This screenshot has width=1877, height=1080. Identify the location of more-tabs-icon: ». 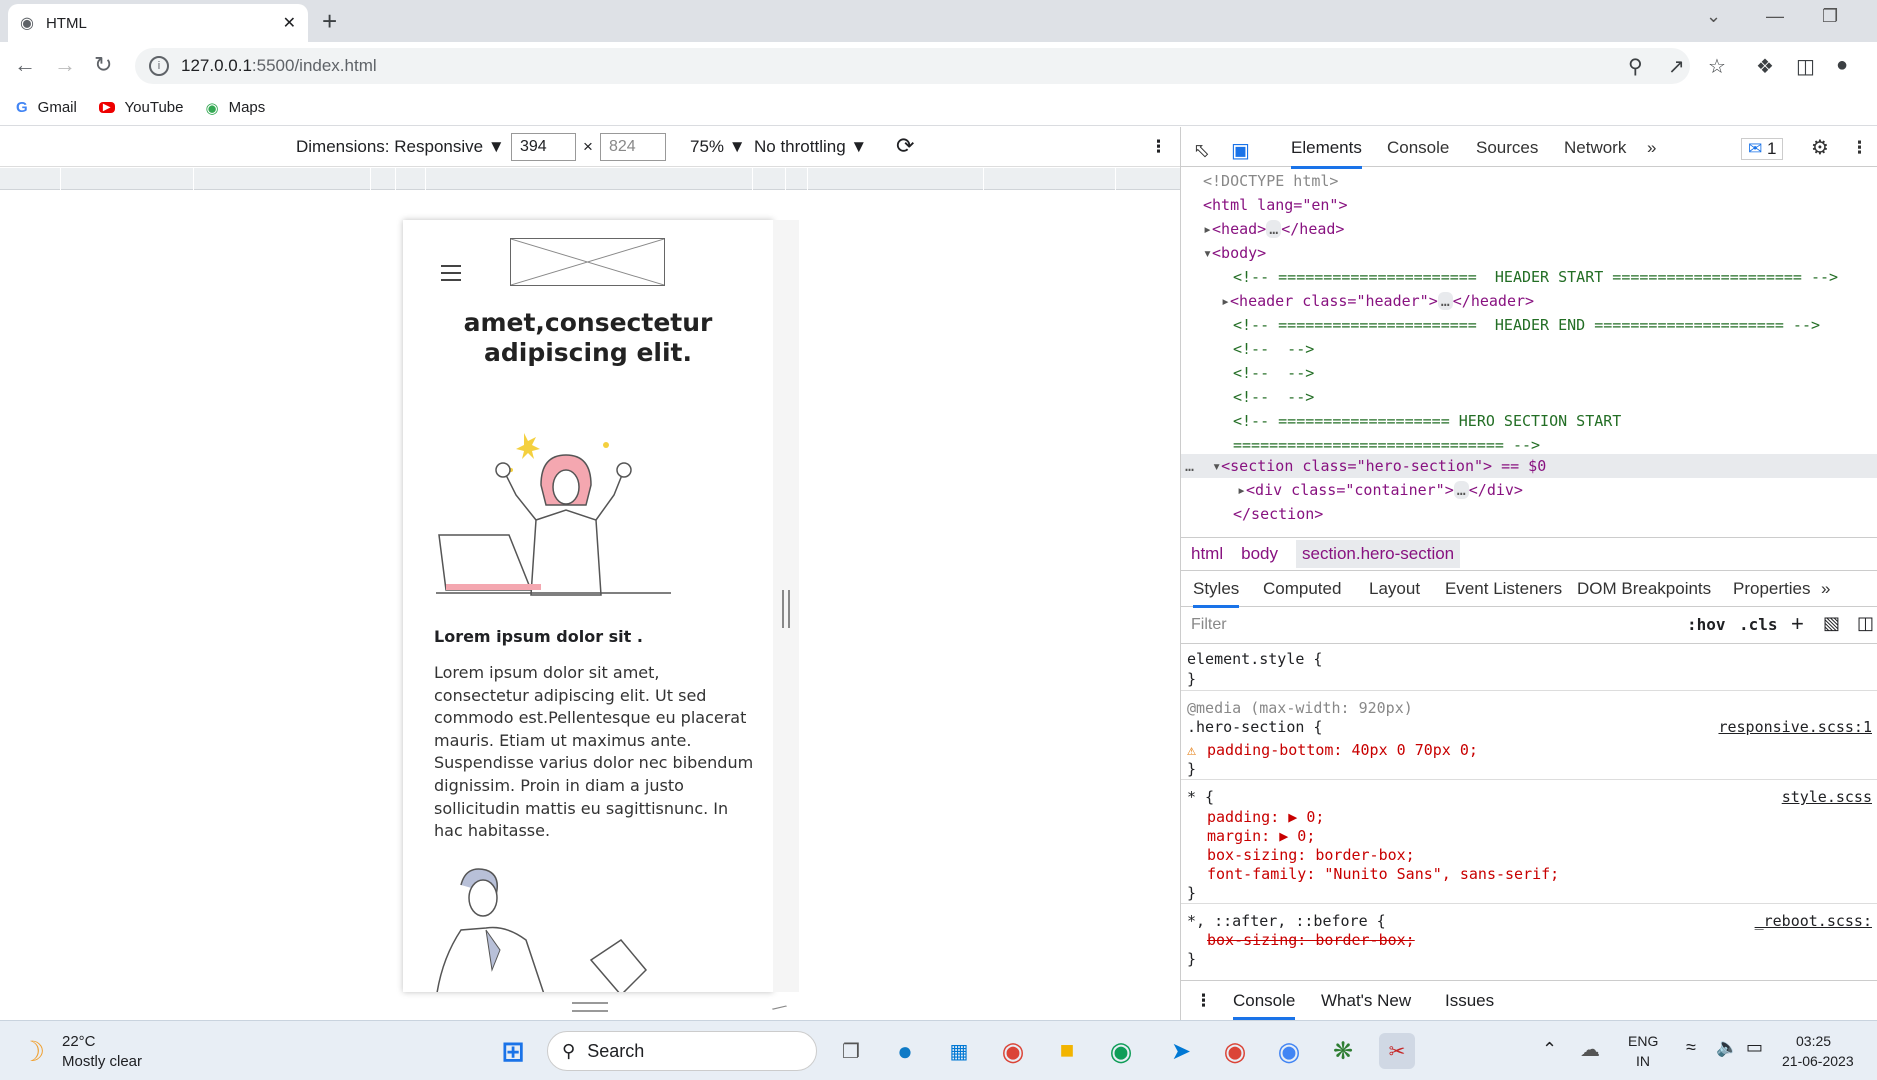
(1651, 148).